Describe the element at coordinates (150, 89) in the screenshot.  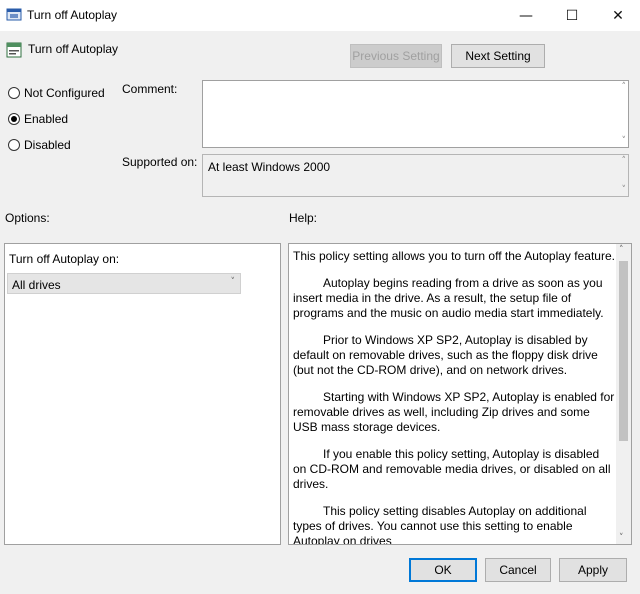
I see `comment-label: Comment:` at that location.